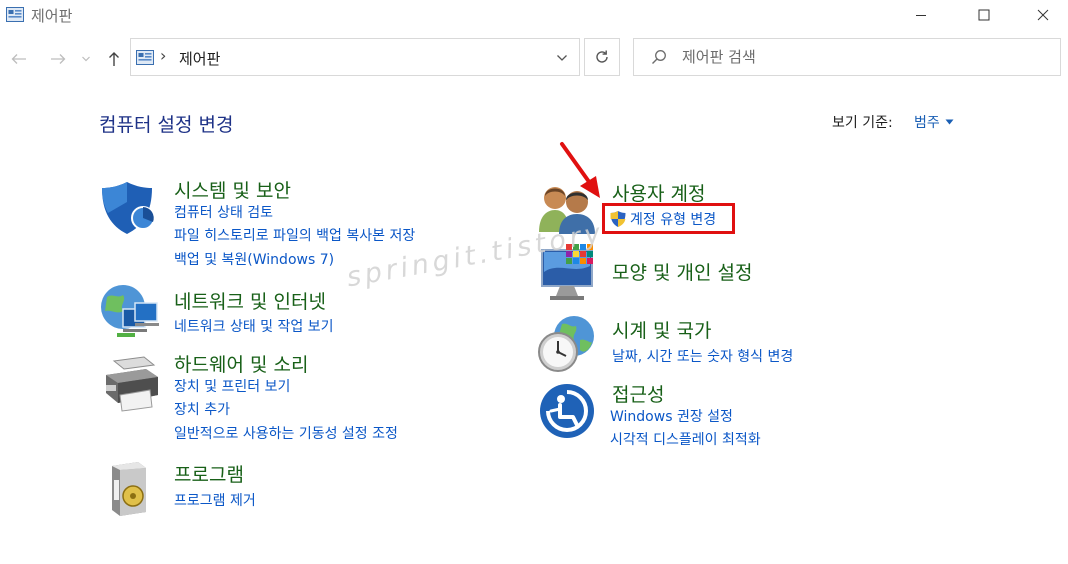 The width and height of the screenshot is (1068, 564). What do you see at coordinates (286, 433) in the screenshot?
I see `link-mobility-settings: 일반적으로 사용하는 기동성 설정 조정` at bounding box center [286, 433].